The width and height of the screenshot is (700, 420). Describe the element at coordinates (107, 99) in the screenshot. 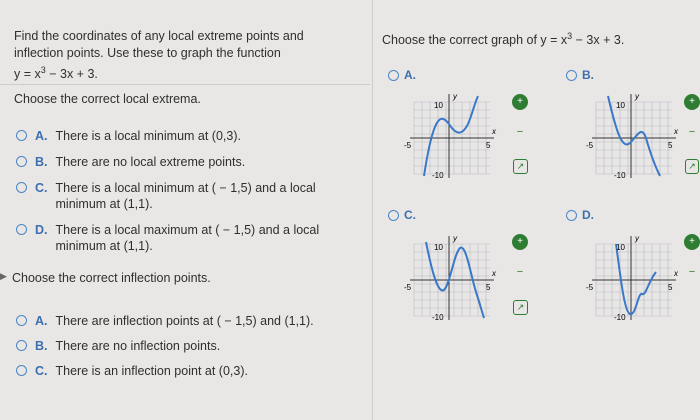

I see `extrema-prompt: Choose the correct local extrema.` at that location.